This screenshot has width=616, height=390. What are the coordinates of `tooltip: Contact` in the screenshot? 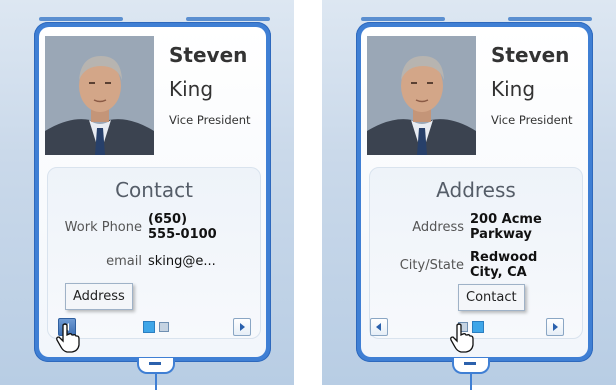 It's located at (491, 297).